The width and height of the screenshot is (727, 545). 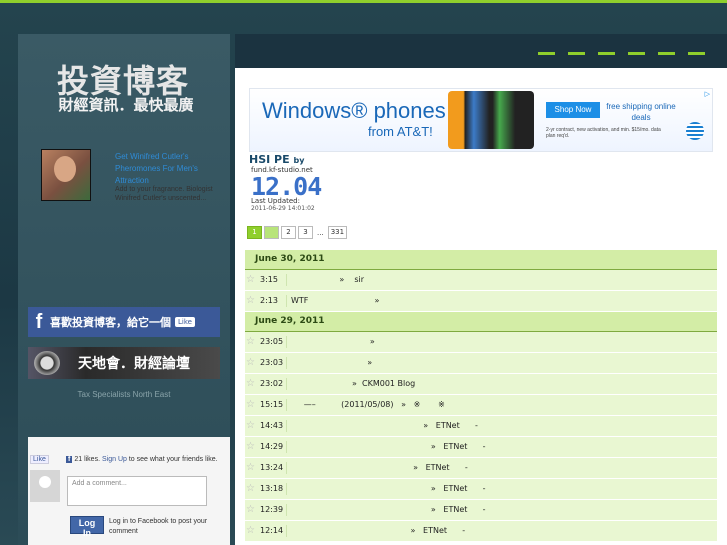 What do you see at coordinates (502, 301) in the screenshot?
I see `post-title-link: WTF »` at bounding box center [502, 301].